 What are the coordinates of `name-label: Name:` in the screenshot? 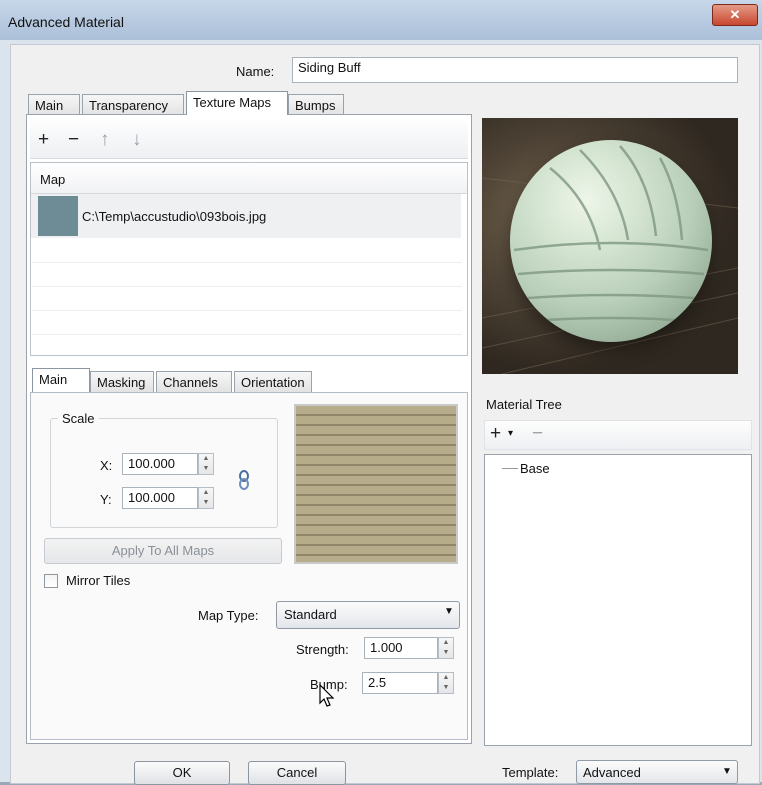 It's located at (255, 71).